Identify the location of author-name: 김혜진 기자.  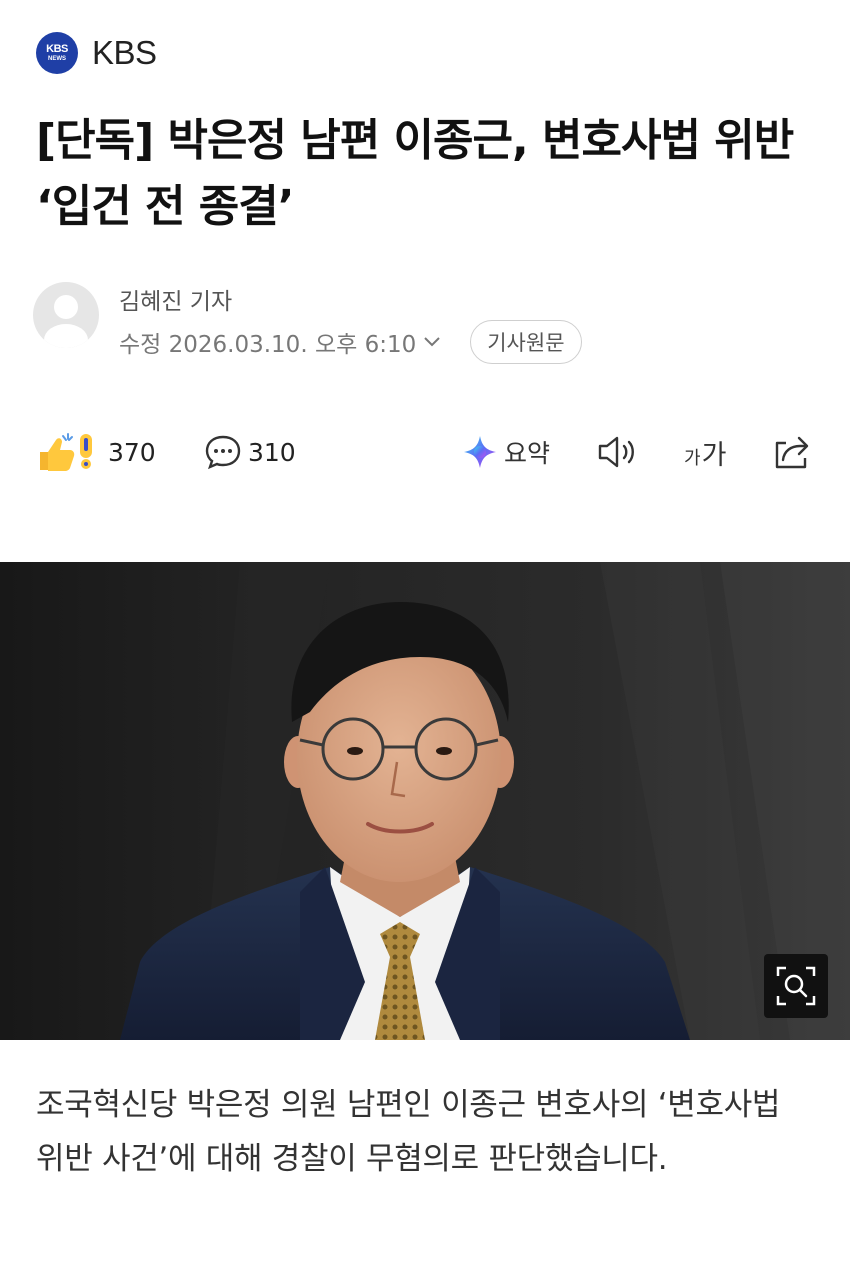
(175, 299).